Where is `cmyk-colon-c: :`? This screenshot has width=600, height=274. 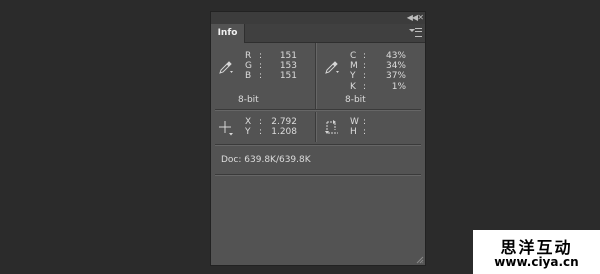 cmyk-colon-c: : is located at coordinates (365, 56).